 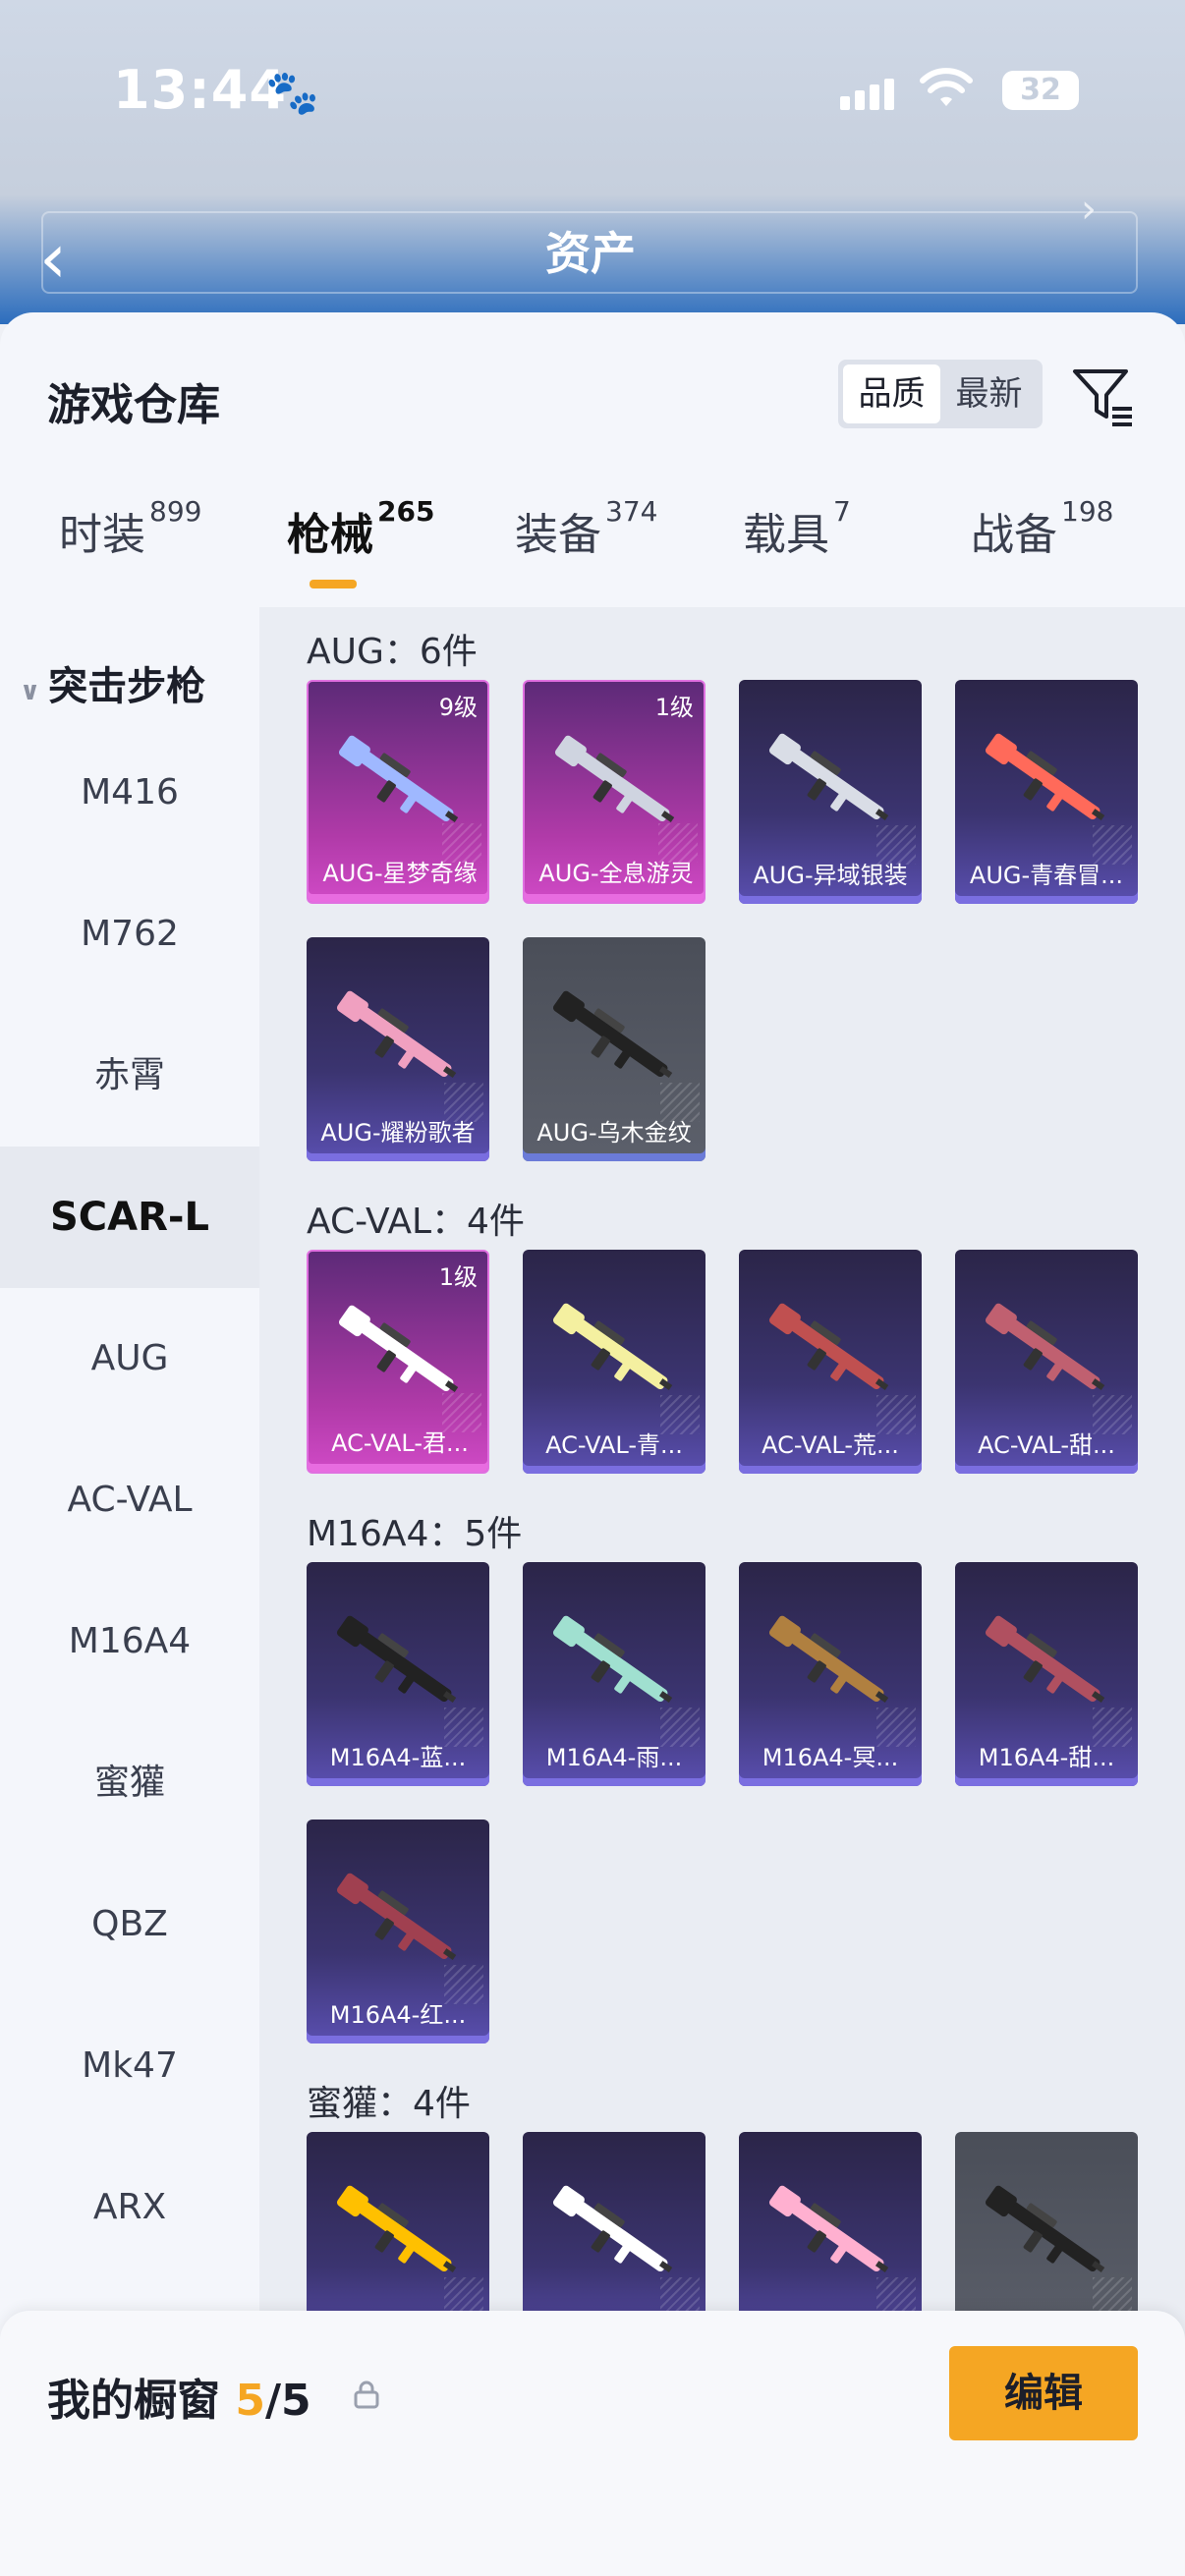 I want to click on sidebar-item-mk47: Mk47, so click(x=130, y=2066).